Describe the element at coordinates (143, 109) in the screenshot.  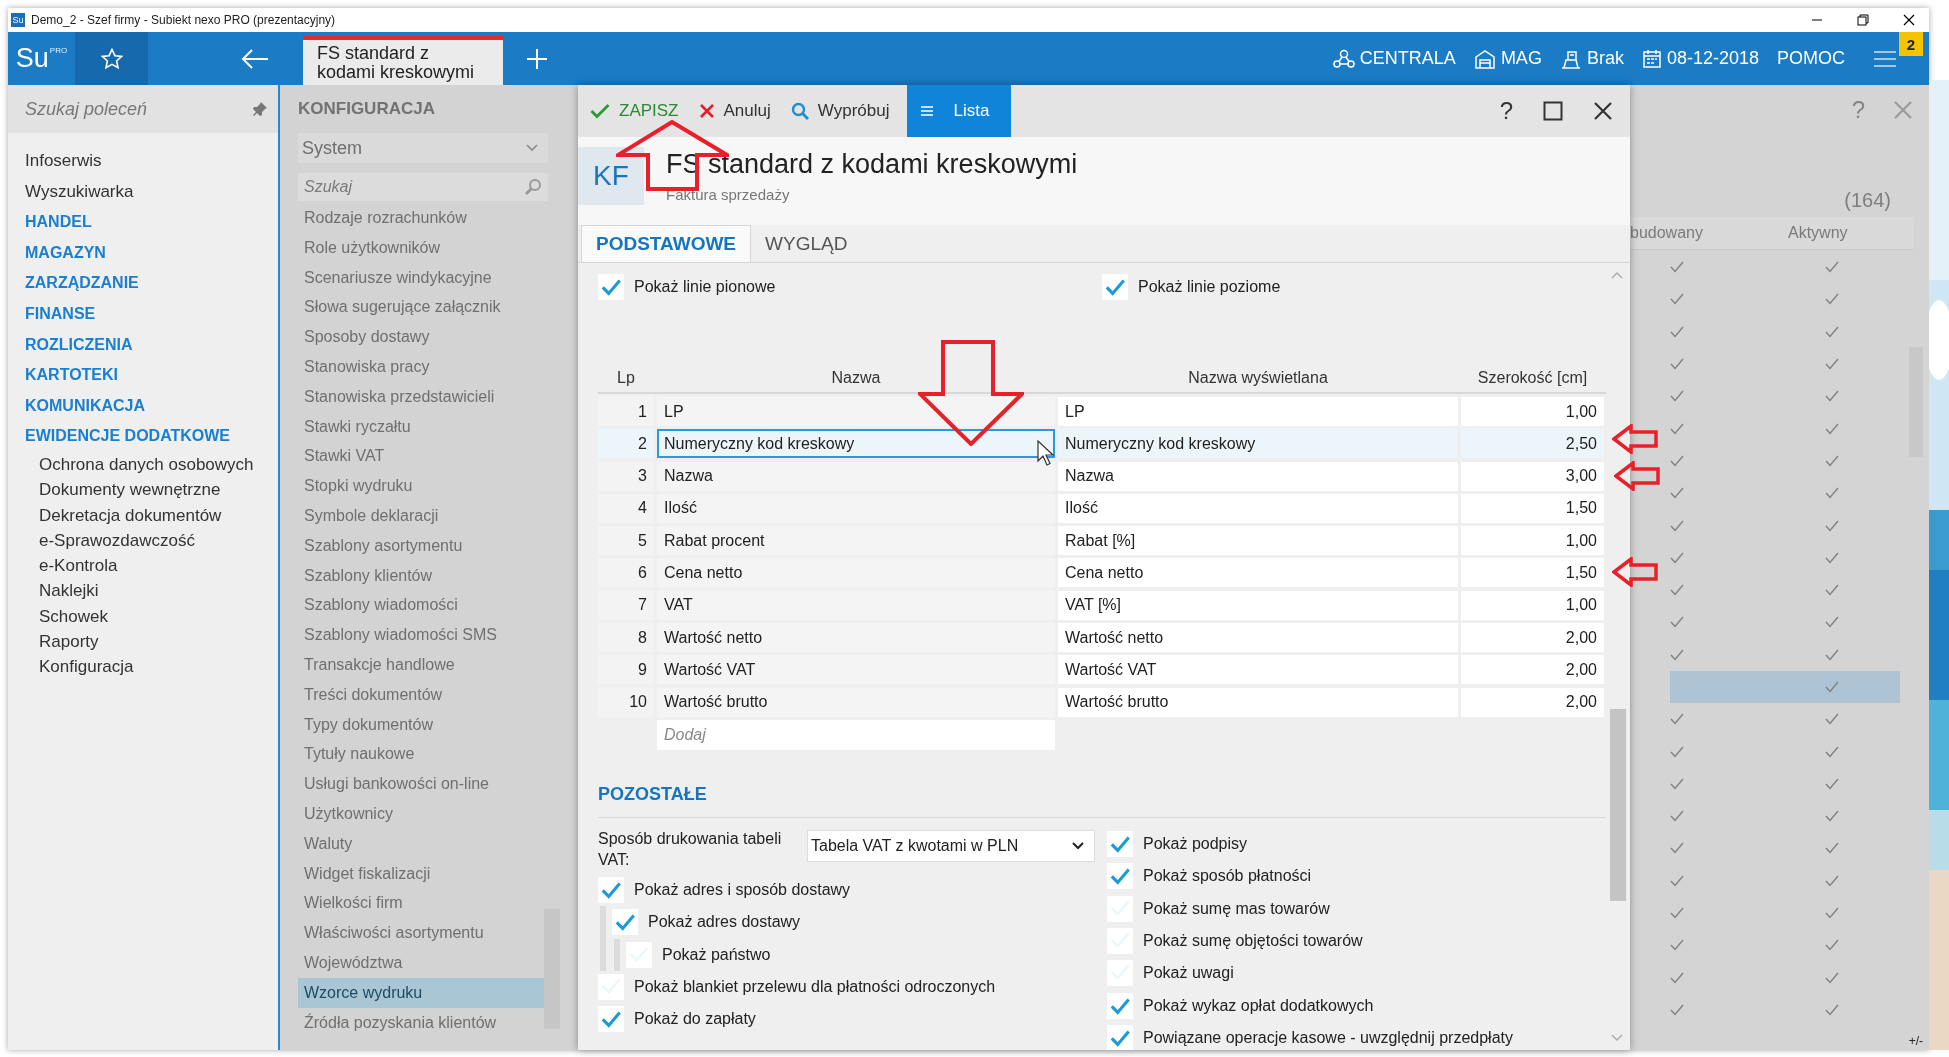
I see `search-field: Szukaj poleceń` at that location.